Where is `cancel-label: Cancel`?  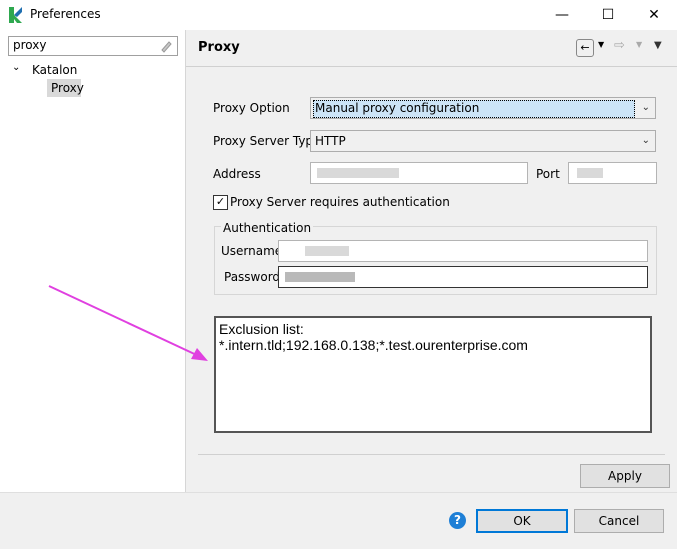 cancel-label: Cancel is located at coordinates (619, 521).